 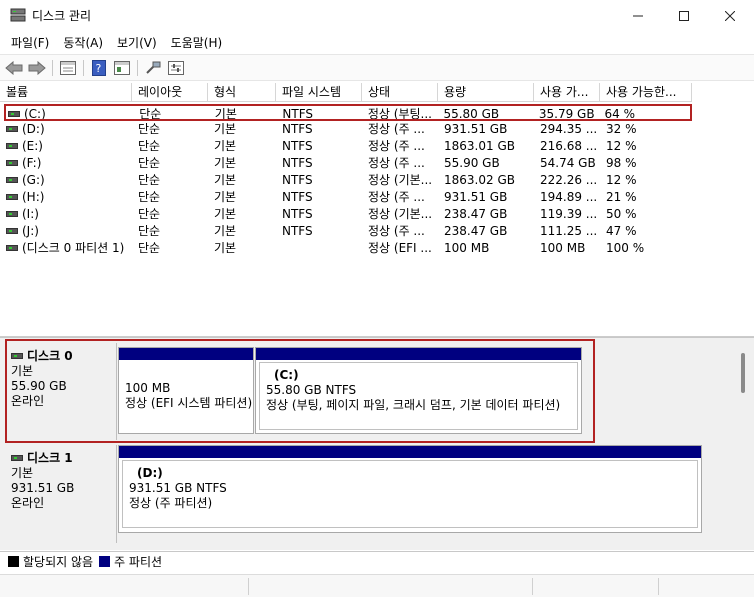 What do you see at coordinates (400, 92) in the screenshot?
I see `column-status: 상태` at bounding box center [400, 92].